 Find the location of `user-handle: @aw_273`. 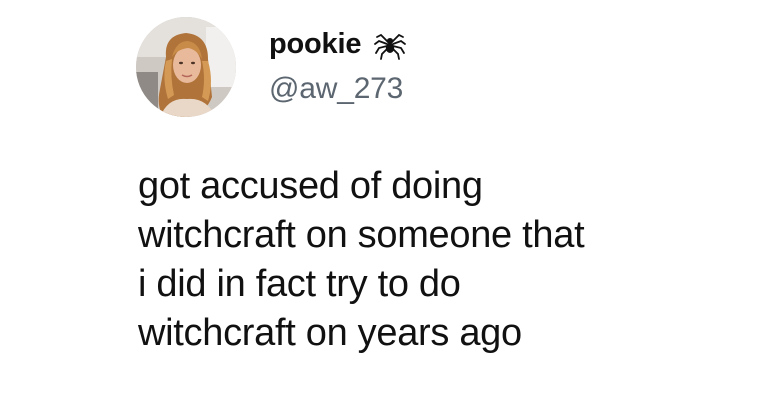

user-handle: @aw_273 is located at coordinates (336, 89).